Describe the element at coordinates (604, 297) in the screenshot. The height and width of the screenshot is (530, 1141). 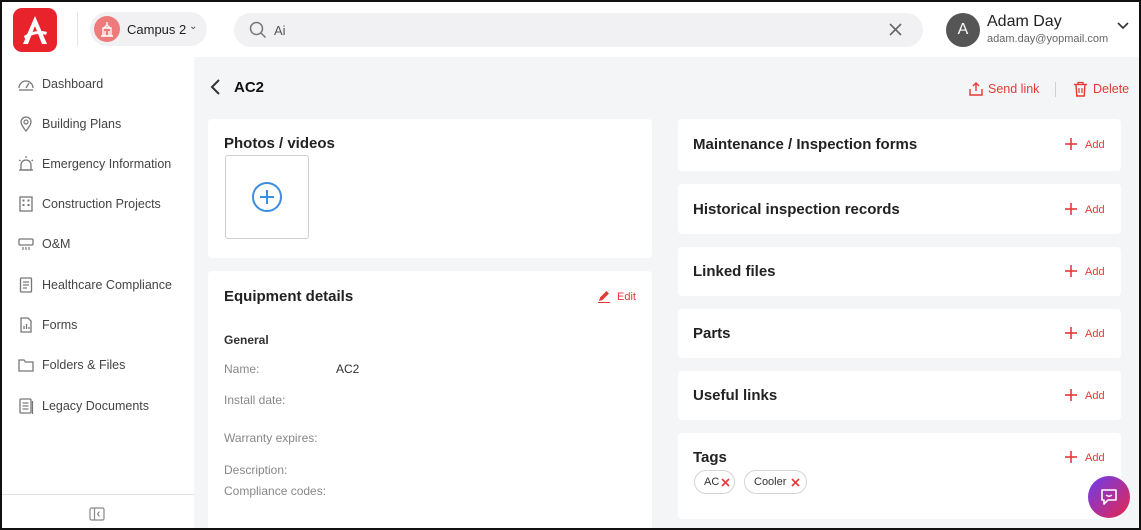
I see `pencil-icon` at that location.